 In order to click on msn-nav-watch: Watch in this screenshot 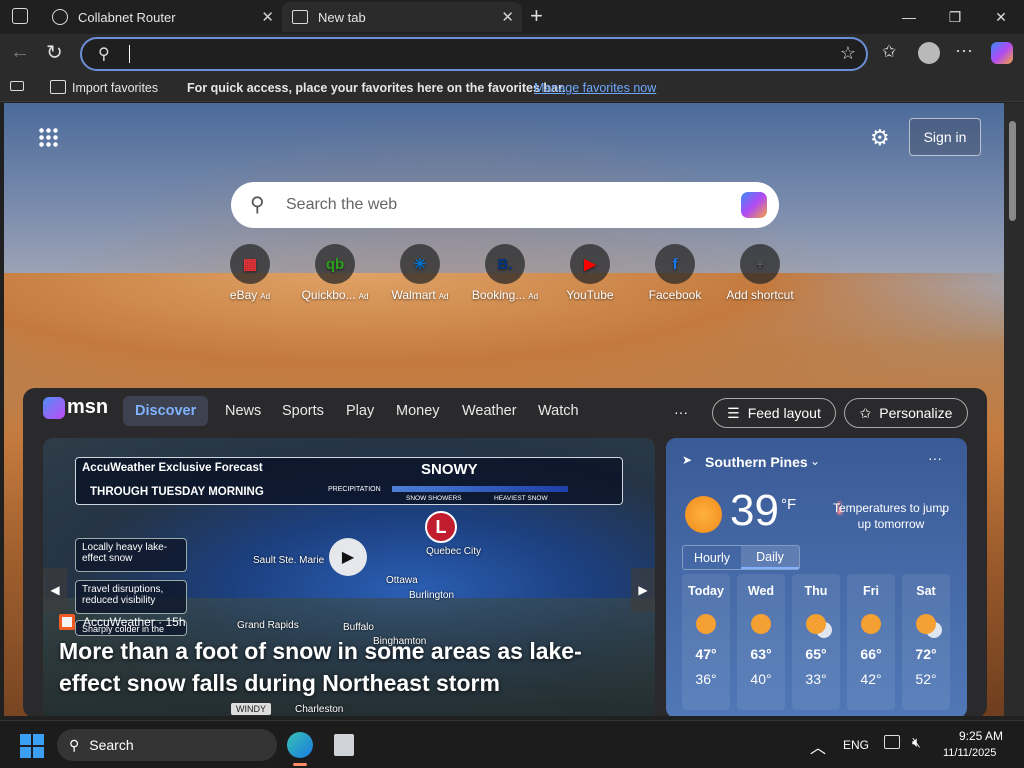, I will do `click(558, 411)`.